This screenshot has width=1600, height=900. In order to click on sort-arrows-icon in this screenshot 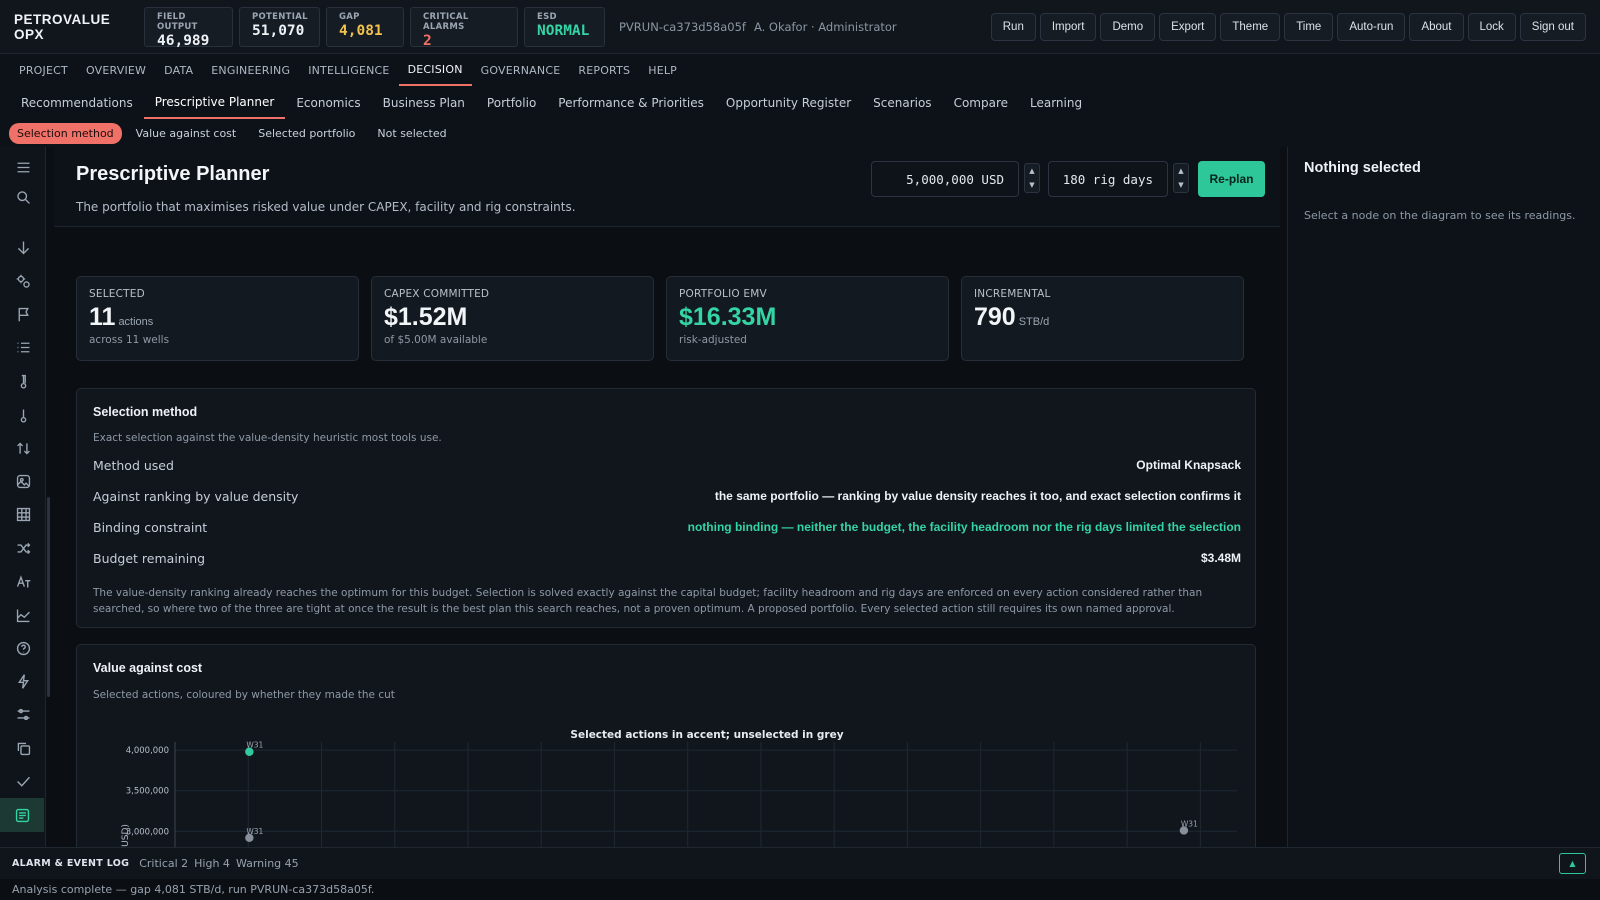, I will do `click(23, 448)`.